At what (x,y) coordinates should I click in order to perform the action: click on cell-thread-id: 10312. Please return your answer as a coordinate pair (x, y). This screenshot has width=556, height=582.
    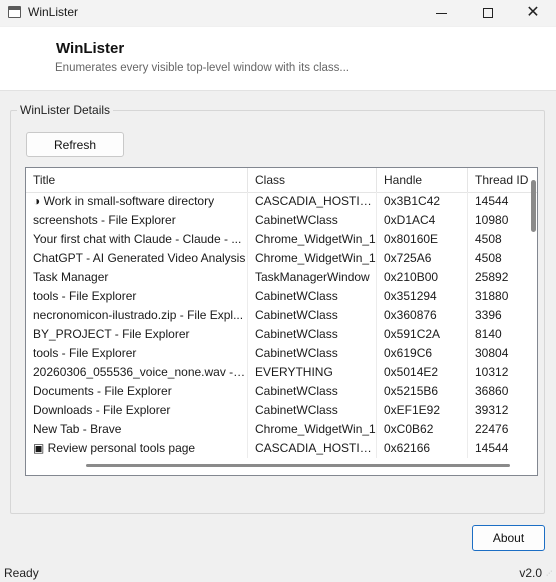
    Looking at the image, I should click on (492, 372).